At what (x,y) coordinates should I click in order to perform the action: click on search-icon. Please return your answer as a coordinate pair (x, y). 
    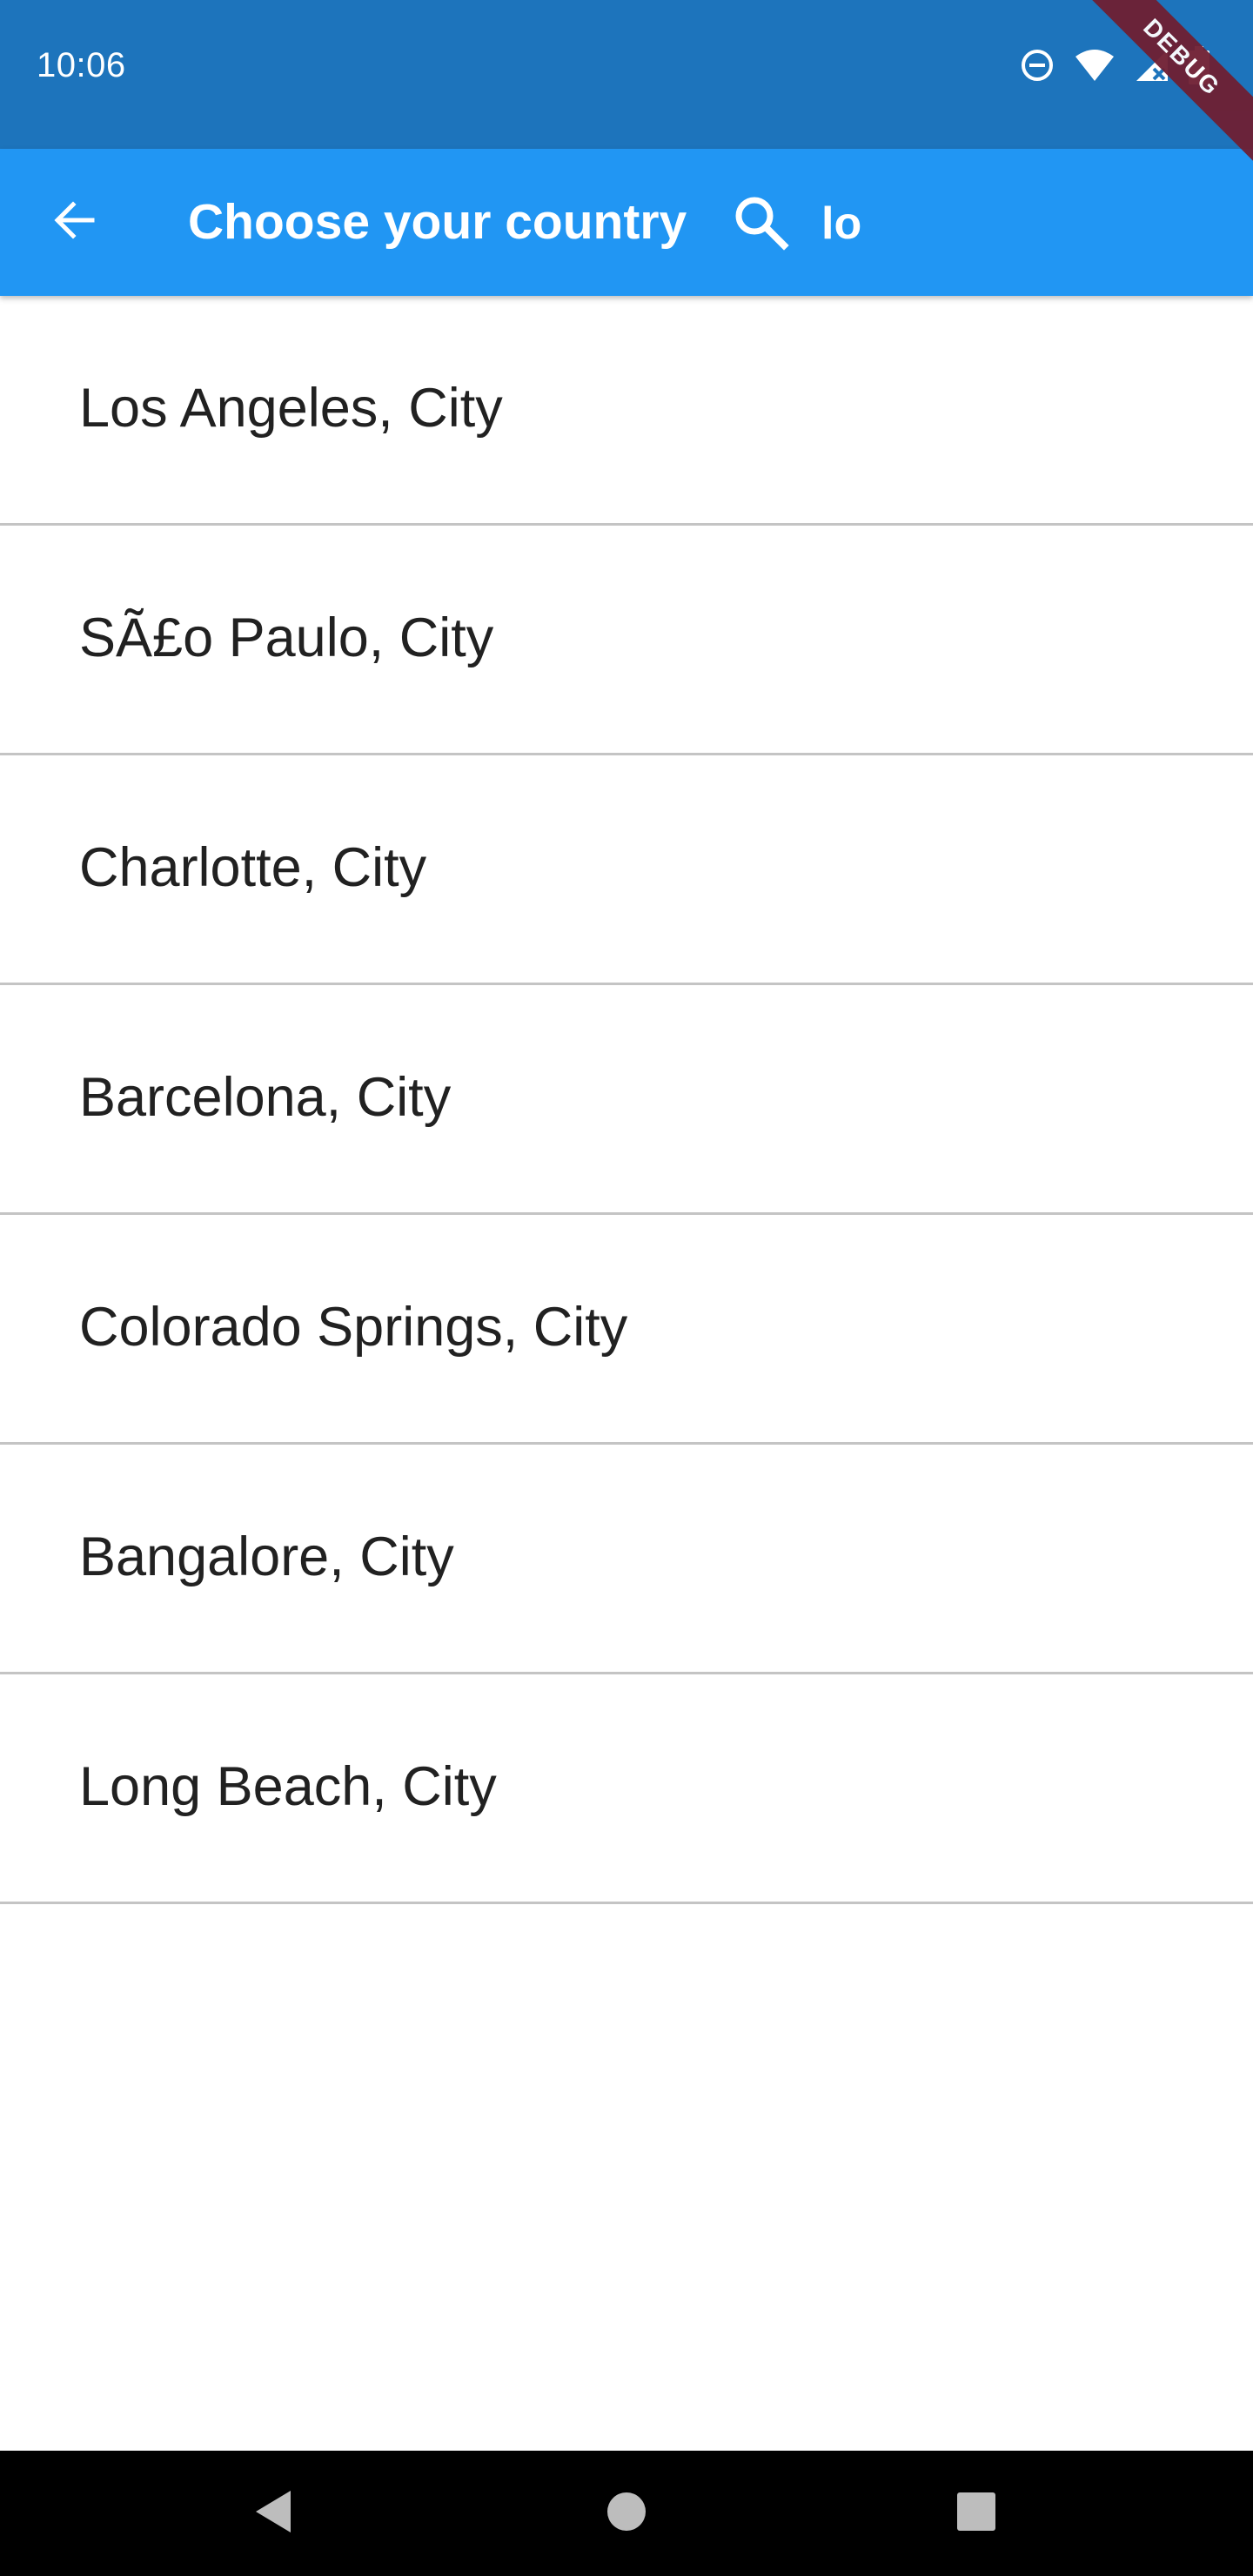
    Looking at the image, I should click on (760, 224).